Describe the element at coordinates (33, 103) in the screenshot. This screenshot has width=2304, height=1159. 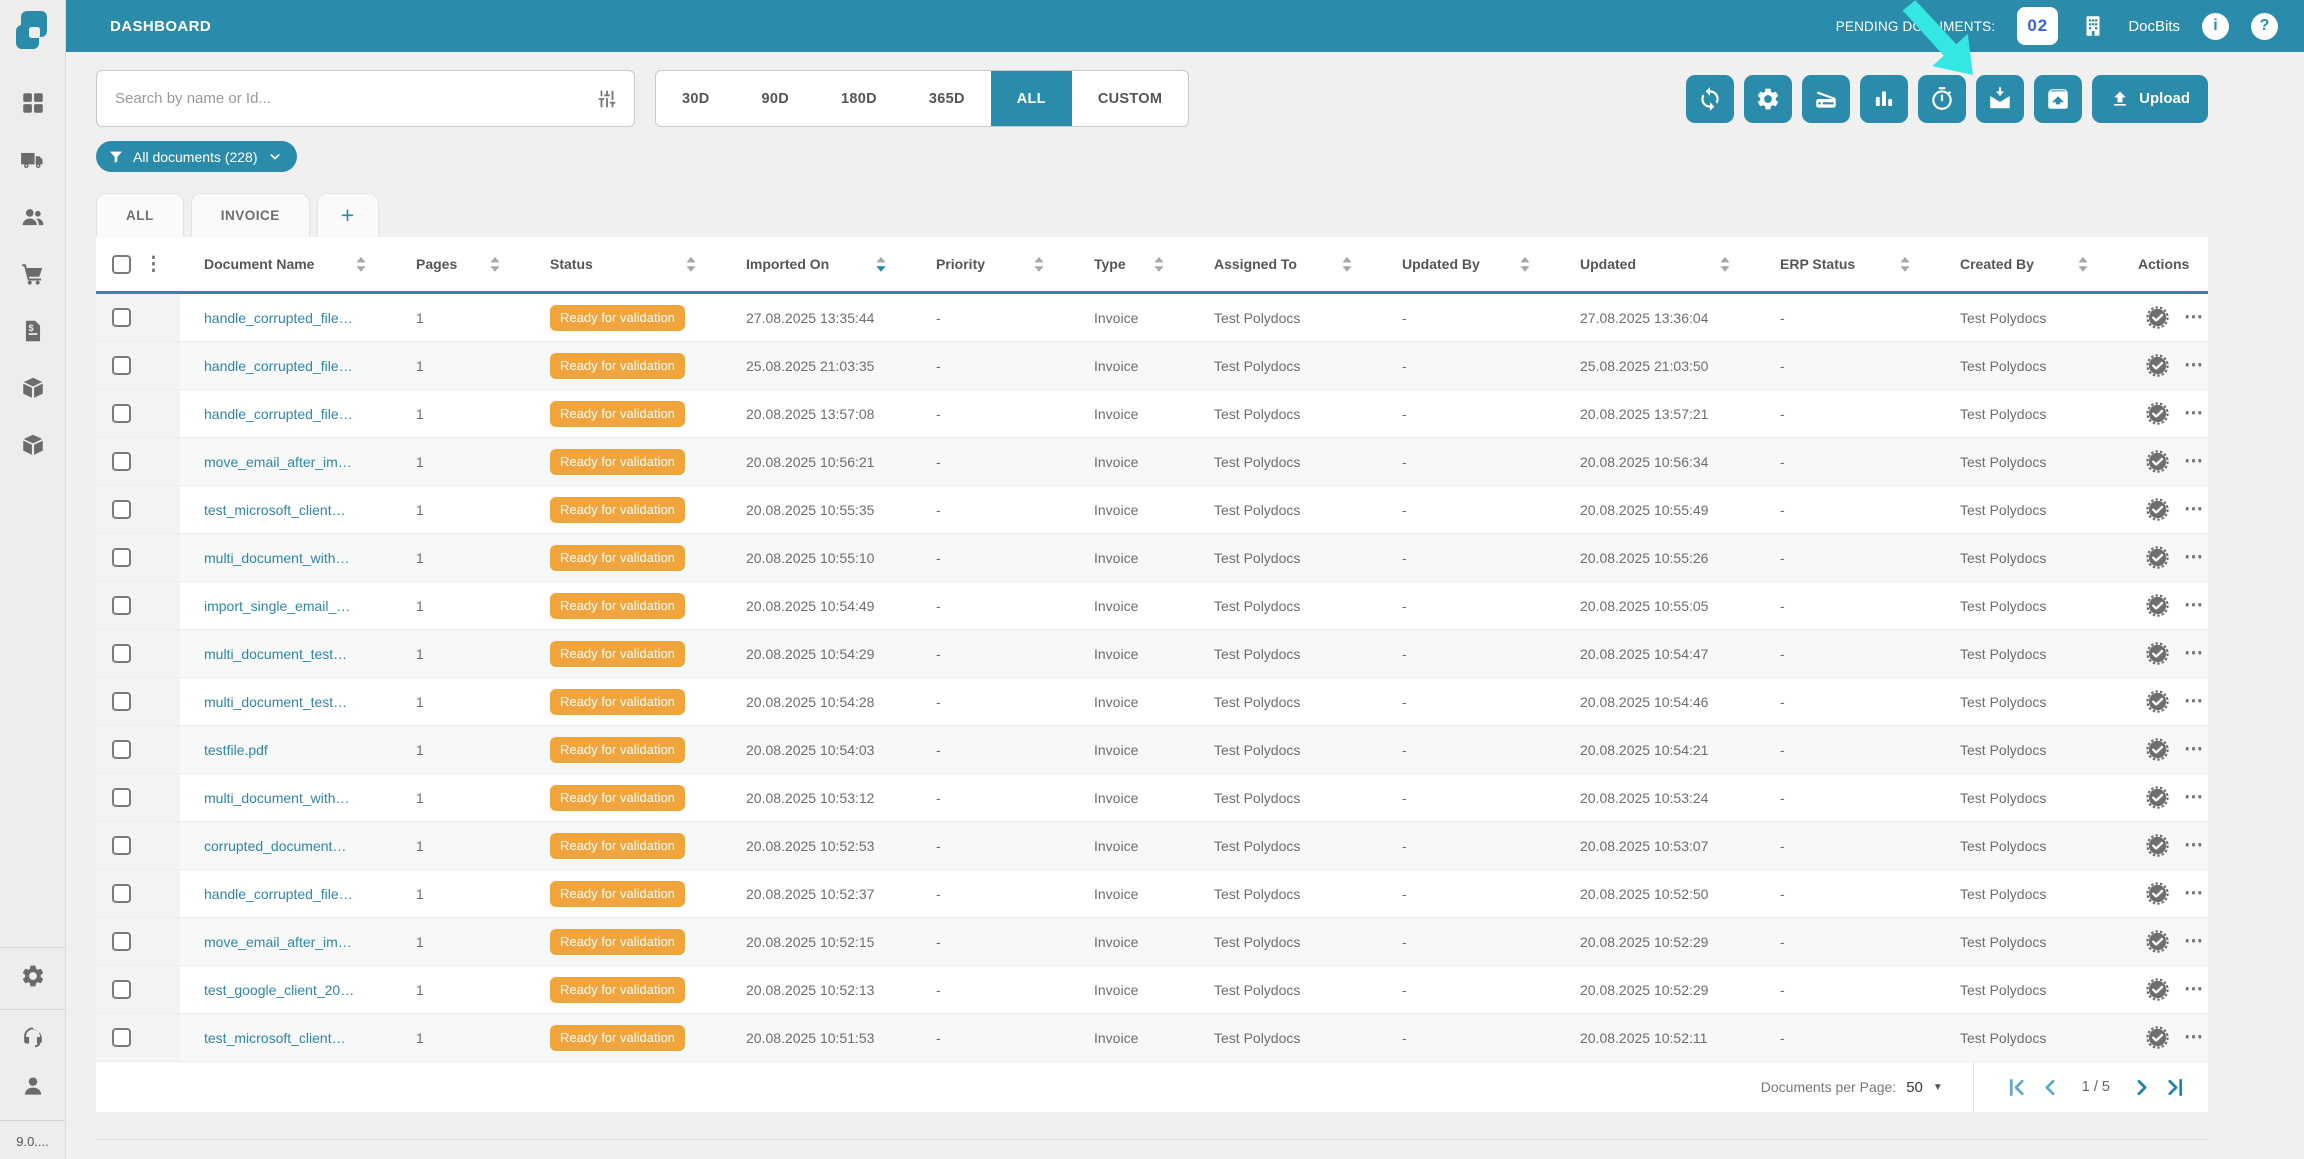
I see `dashboard-grid-icon` at that location.